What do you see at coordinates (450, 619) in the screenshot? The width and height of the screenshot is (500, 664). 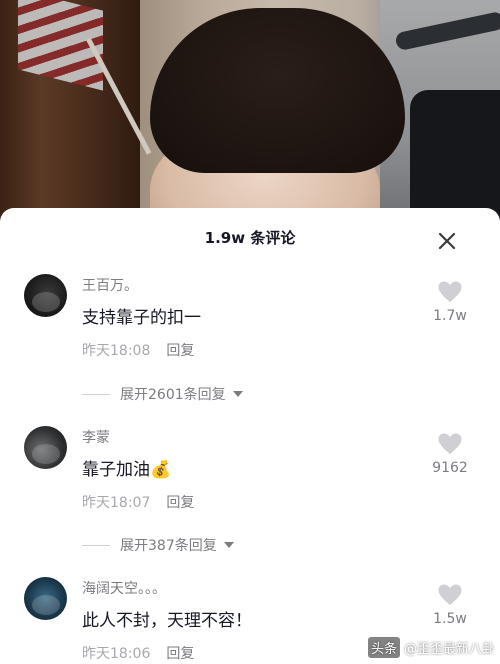 I see `like-count: 1.5w` at bounding box center [450, 619].